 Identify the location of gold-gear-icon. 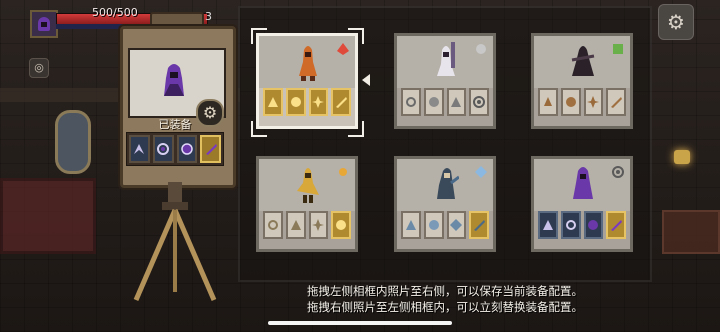
(341, 225).